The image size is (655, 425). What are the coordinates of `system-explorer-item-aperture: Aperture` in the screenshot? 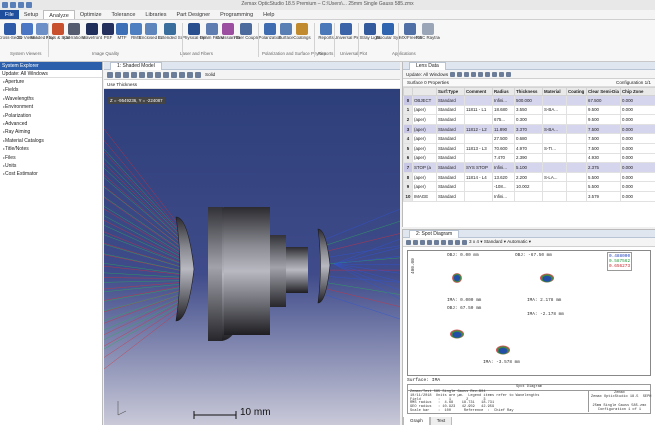 It's located at (51, 82).